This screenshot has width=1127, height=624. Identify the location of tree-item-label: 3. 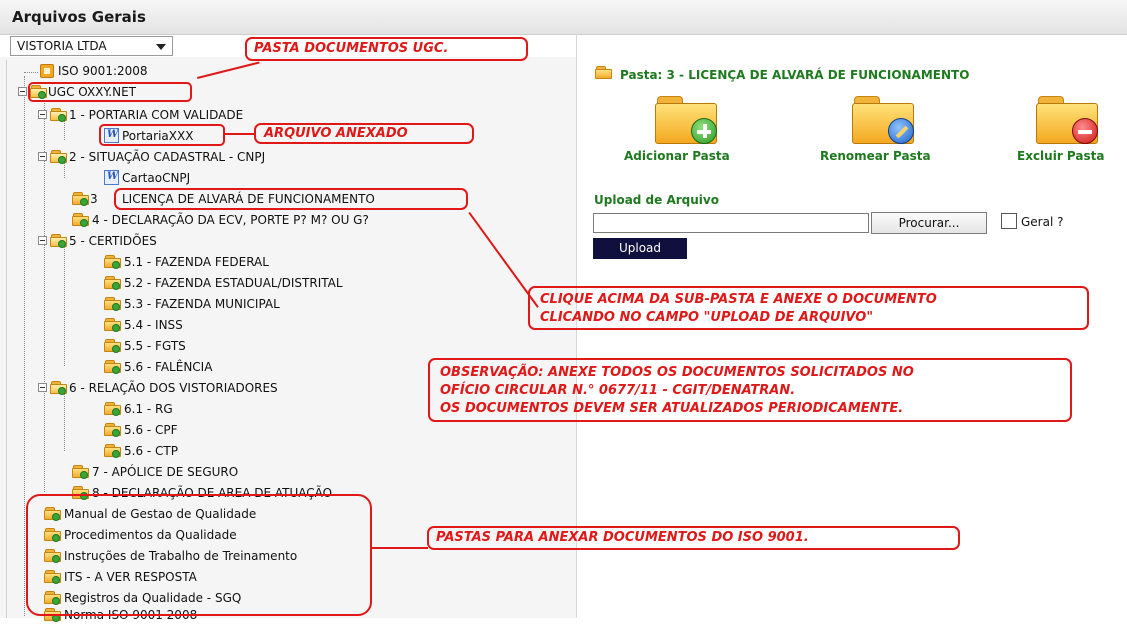
(94, 199).